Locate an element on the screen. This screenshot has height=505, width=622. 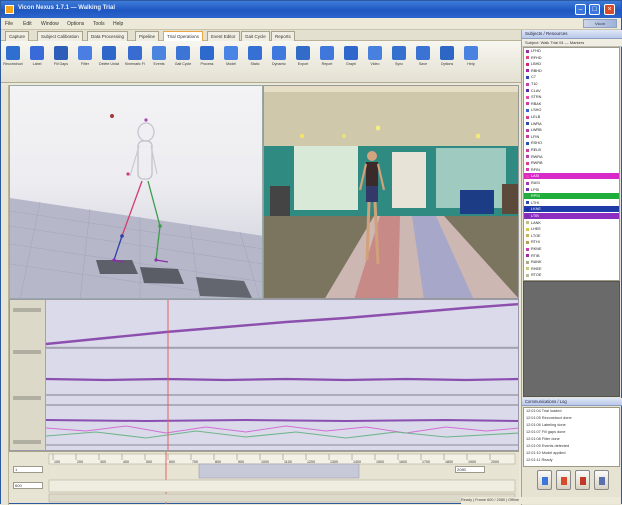
close-icon: × is located at coordinates (609, 9).